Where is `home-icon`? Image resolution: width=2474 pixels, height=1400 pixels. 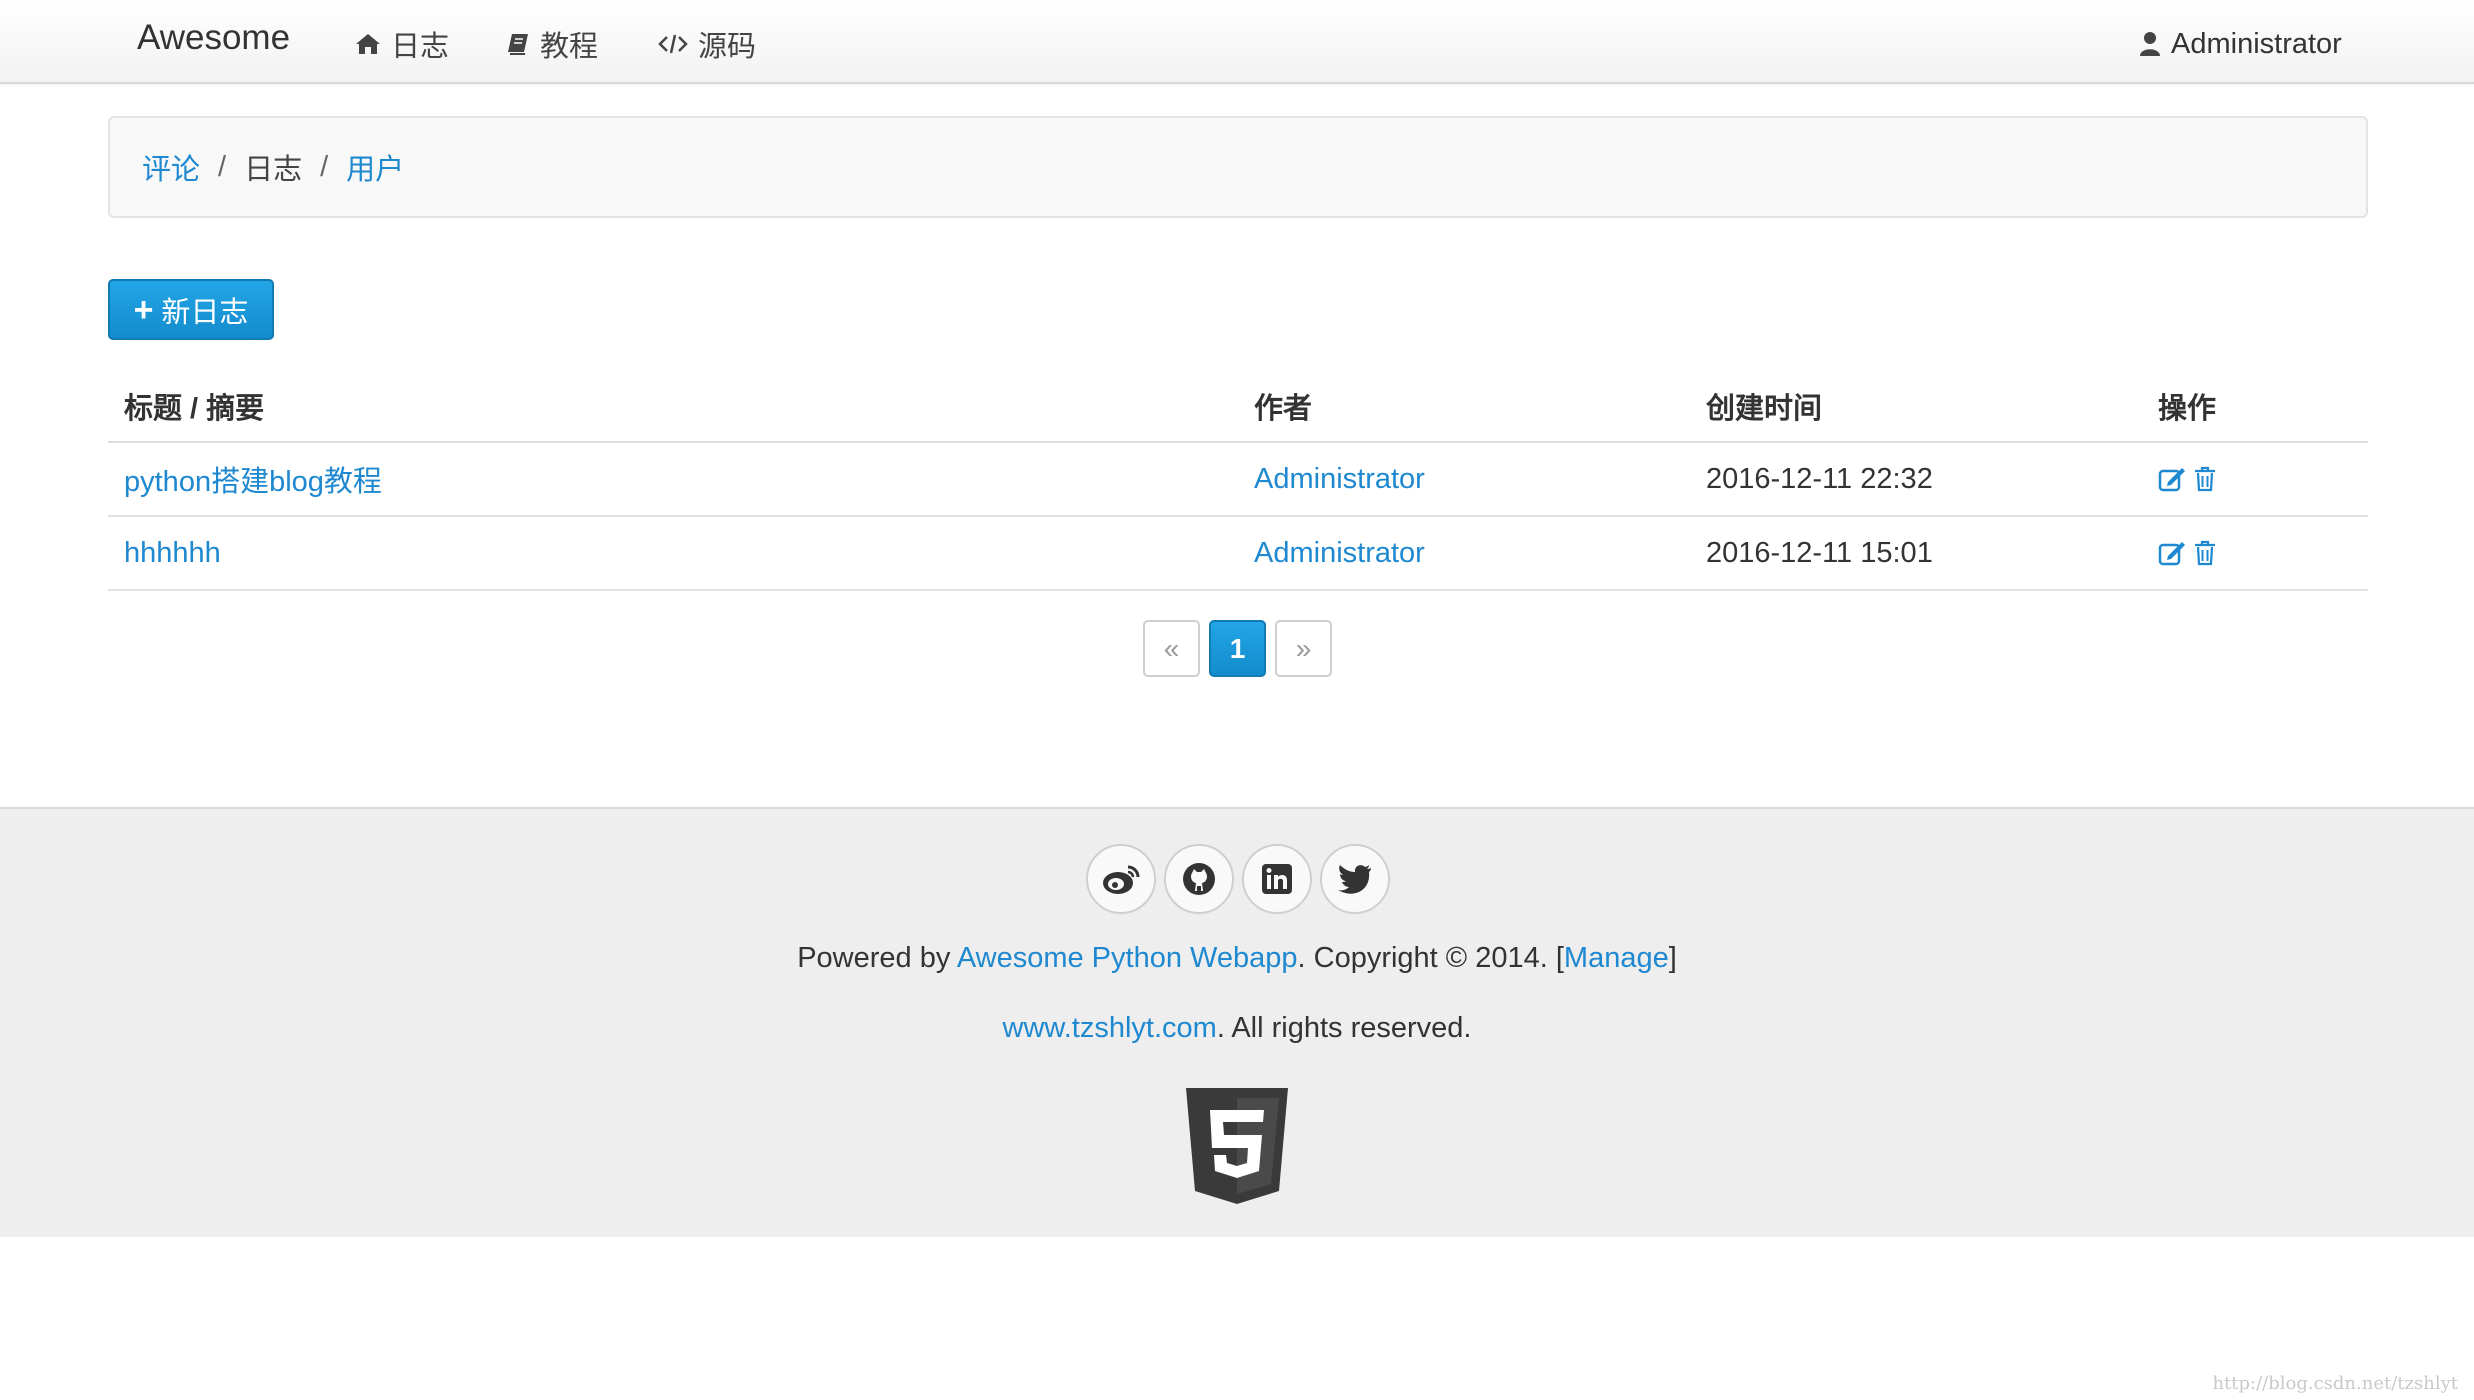 home-icon is located at coordinates (368, 44).